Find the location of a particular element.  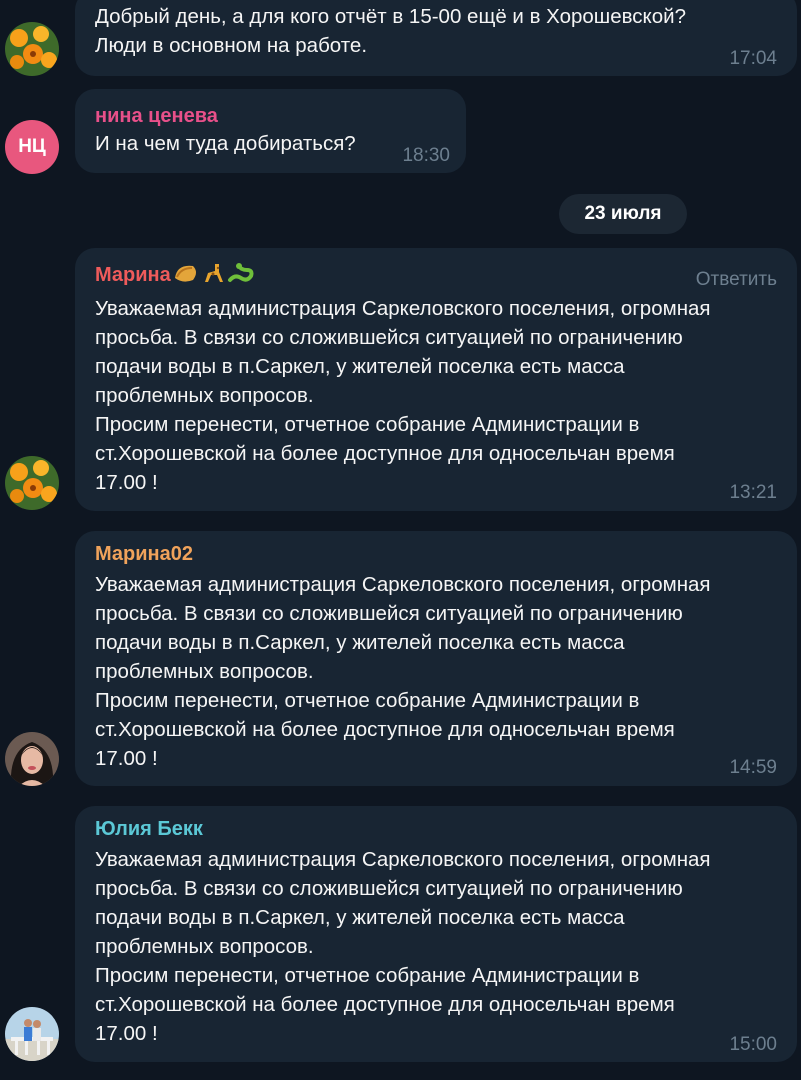

message-time: 18:30 is located at coordinates (426, 155).